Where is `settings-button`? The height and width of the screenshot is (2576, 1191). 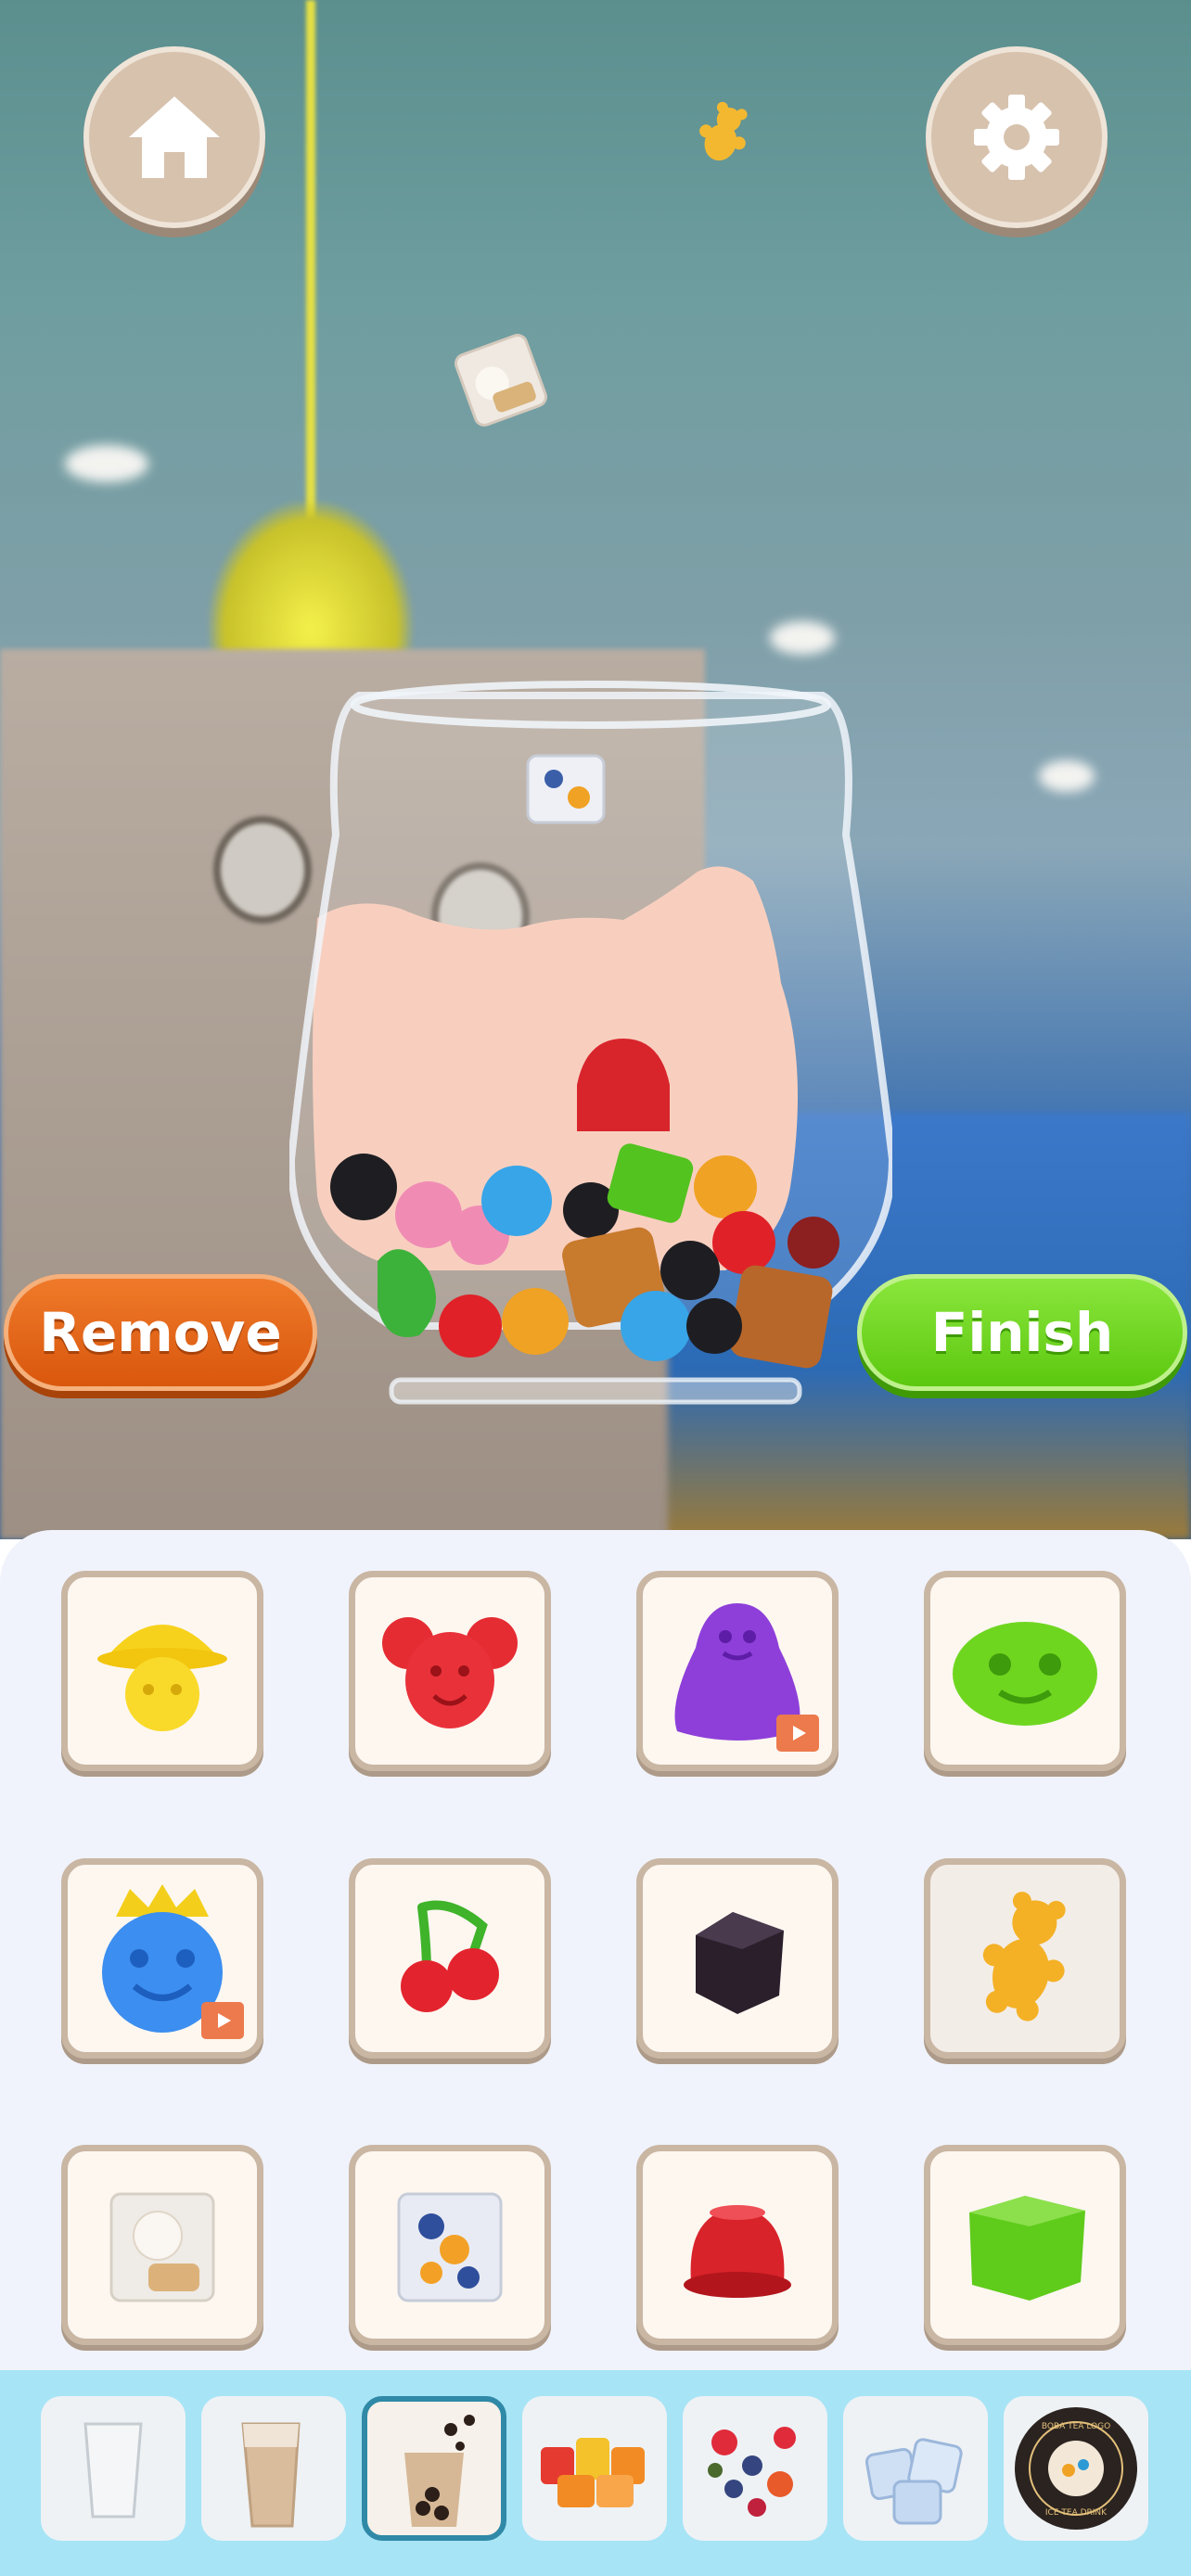 settings-button is located at coordinates (1017, 137).